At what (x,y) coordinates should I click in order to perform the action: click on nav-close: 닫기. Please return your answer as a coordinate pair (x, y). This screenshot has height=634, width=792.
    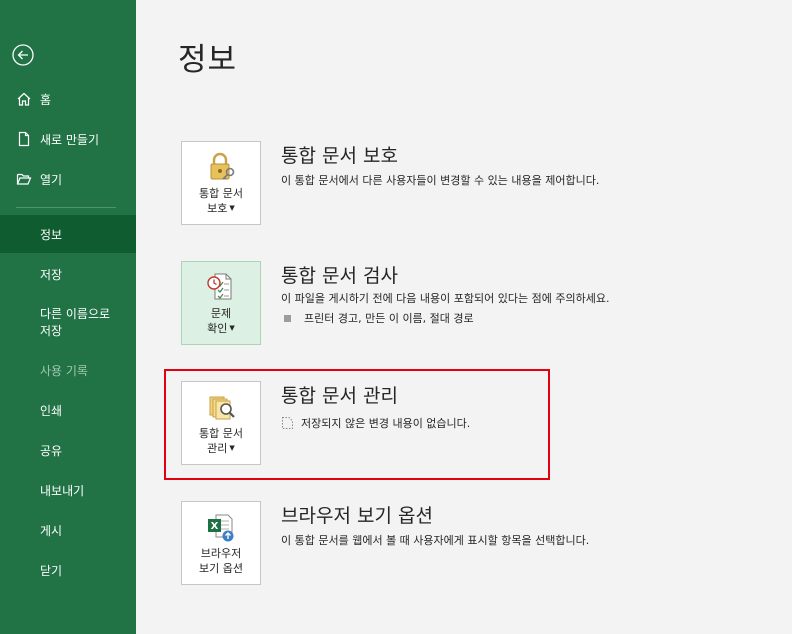
    Looking at the image, I should click on (68, 570).